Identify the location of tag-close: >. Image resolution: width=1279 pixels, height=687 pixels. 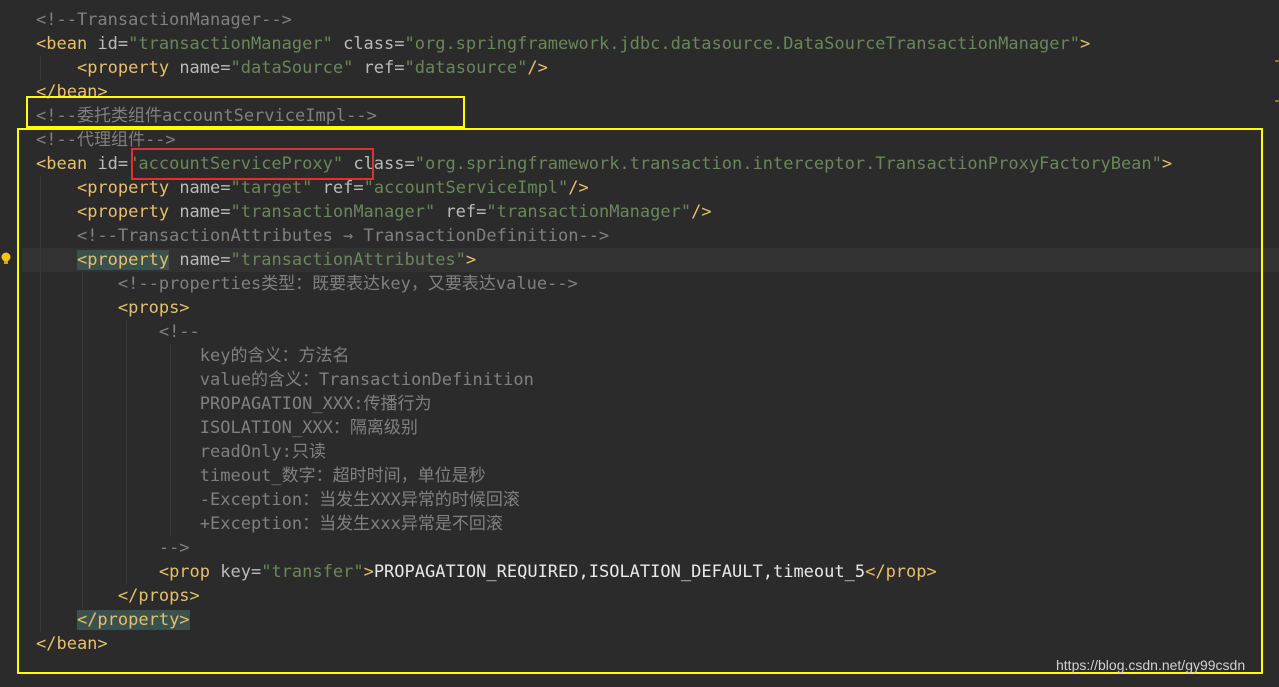
(1085, 44).